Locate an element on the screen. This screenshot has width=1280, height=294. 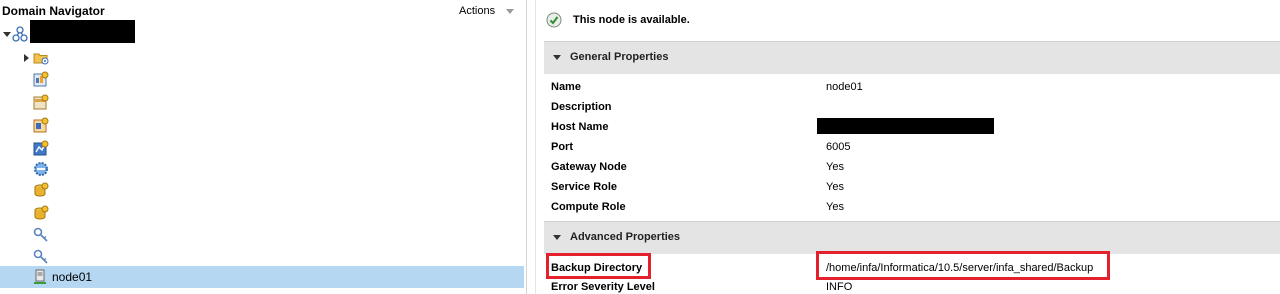
section-title: Advanced Properties is located at coordinates (625, 237).